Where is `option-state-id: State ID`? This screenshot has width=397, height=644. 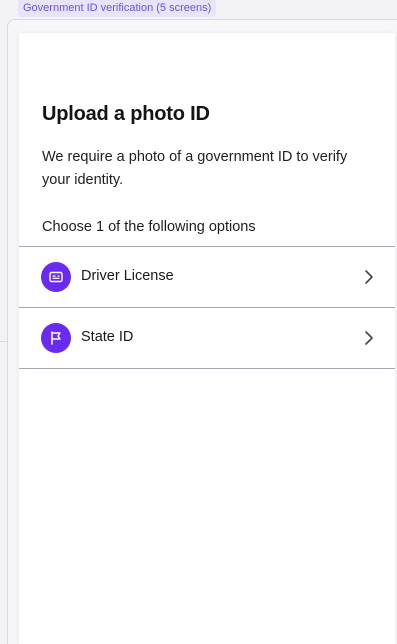 option-state-id: State ID is located at coordinates (207, 338).